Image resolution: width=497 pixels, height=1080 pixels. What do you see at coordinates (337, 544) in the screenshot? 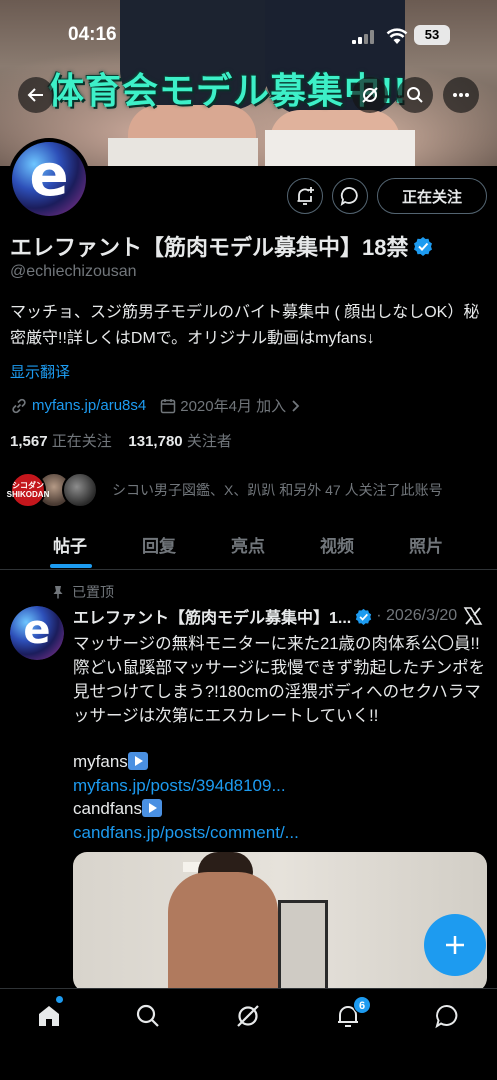
I see `tab-videos: 视频` at bounding box center [337, 544].